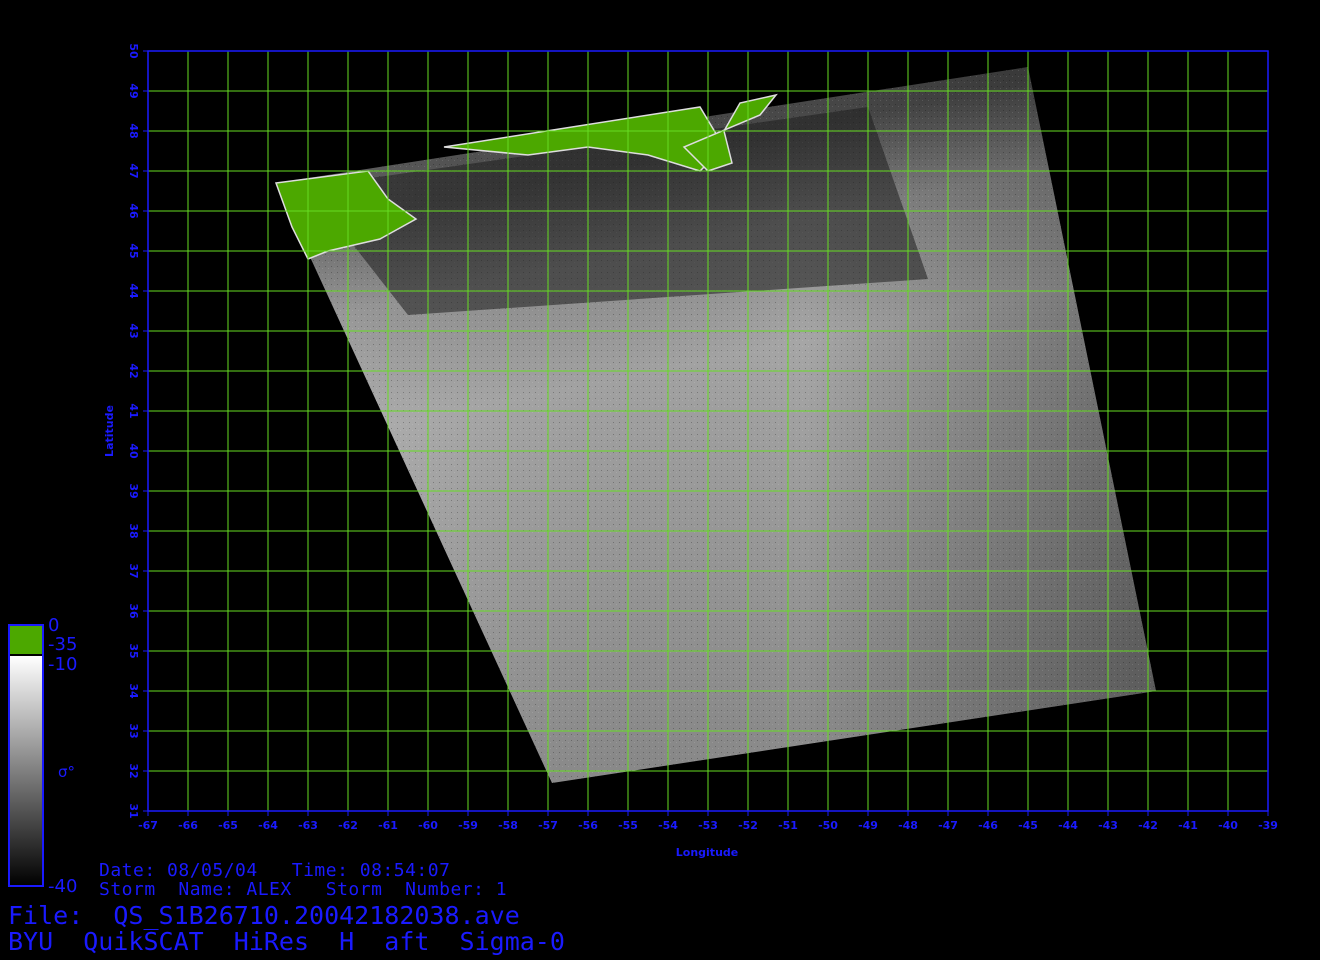 The width and height of the screenshot is (1320, 960). I want to click on y-tick-label: 33, so click(133, 730).